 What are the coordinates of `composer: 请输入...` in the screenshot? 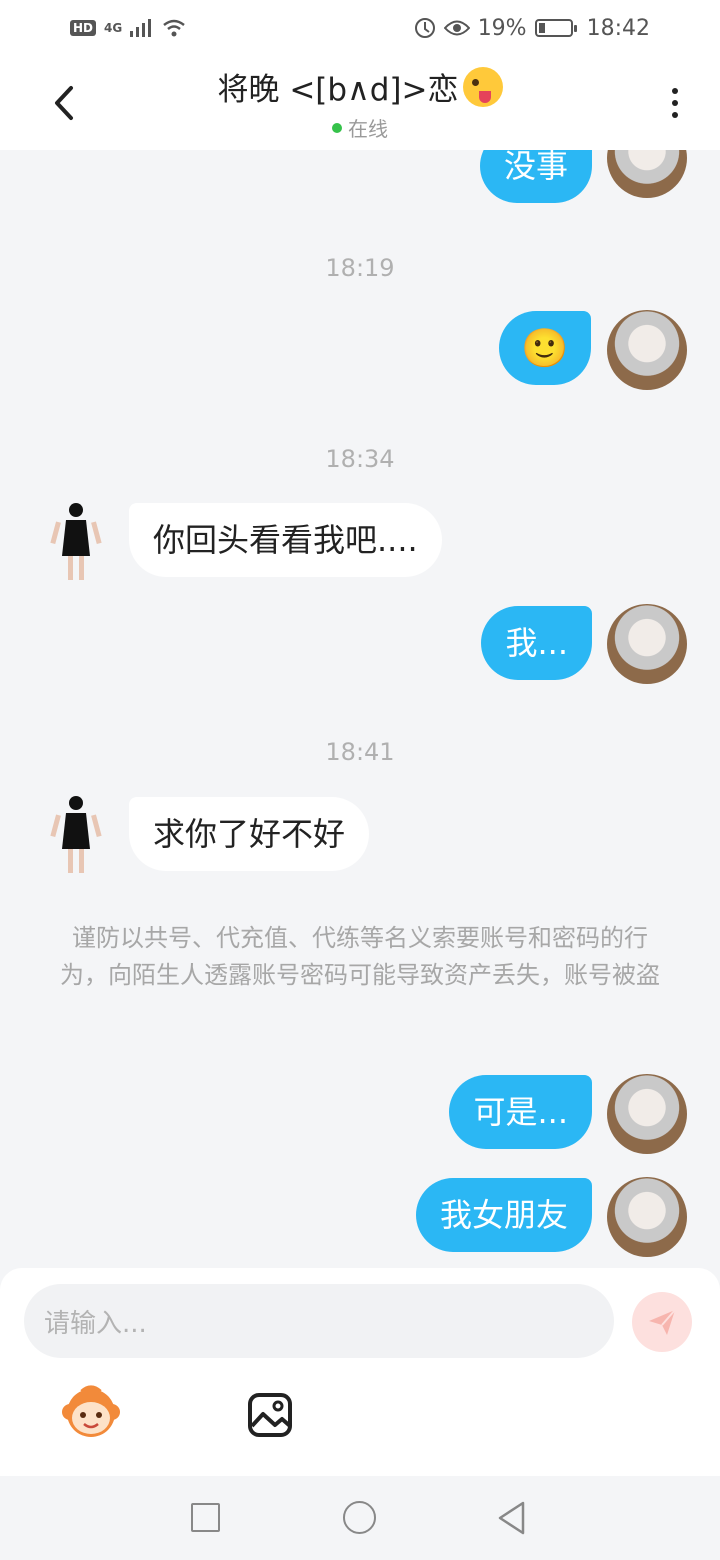 It's located at (360, 1372).